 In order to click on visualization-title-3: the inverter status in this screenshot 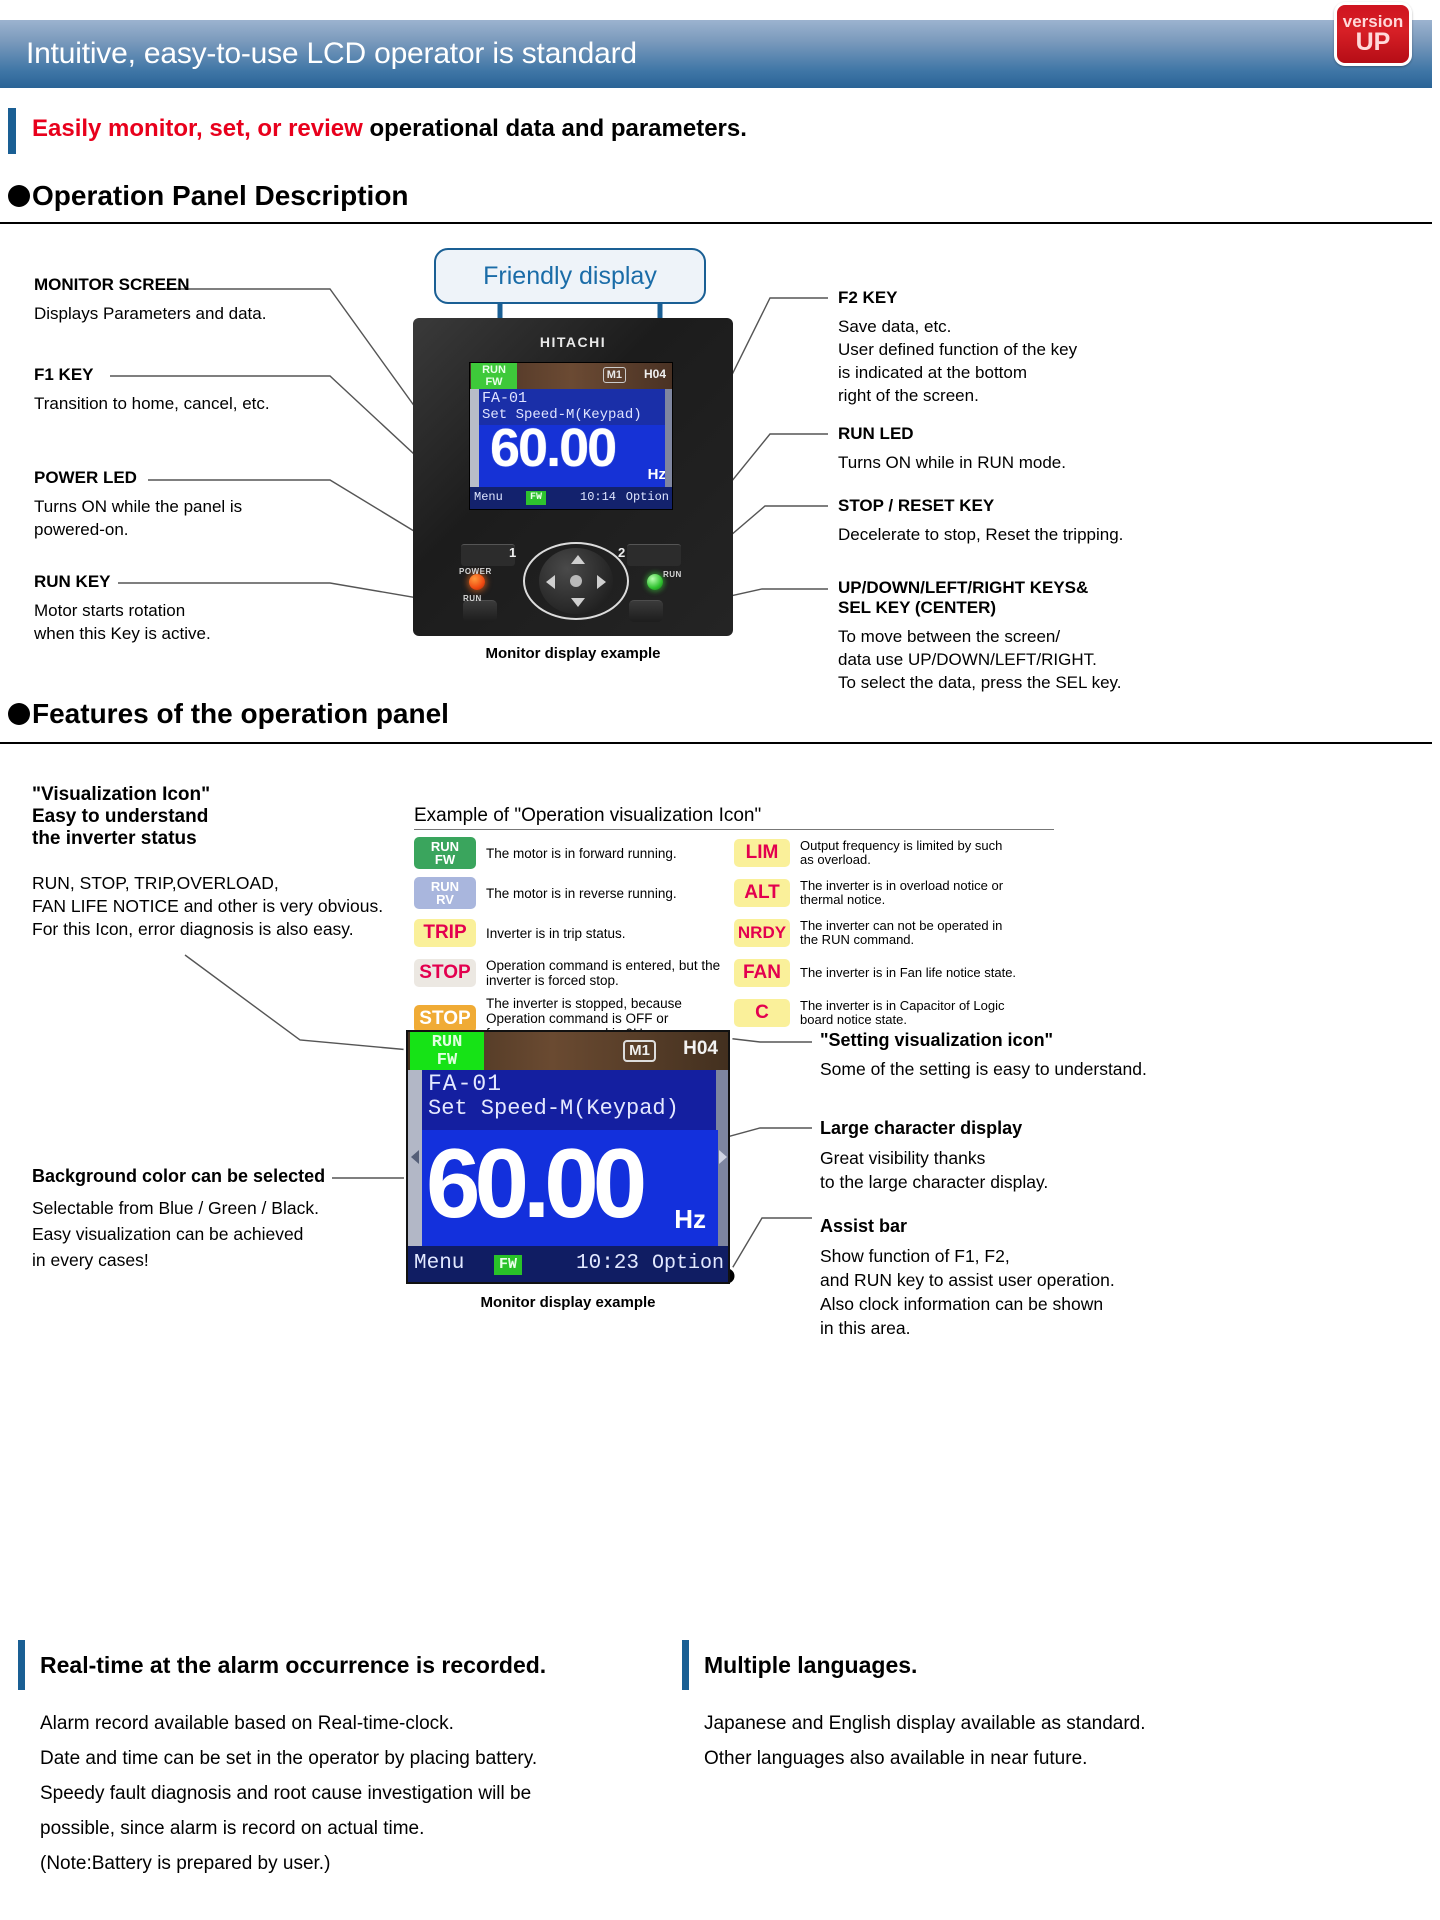, I will do `click(114, 838)`.